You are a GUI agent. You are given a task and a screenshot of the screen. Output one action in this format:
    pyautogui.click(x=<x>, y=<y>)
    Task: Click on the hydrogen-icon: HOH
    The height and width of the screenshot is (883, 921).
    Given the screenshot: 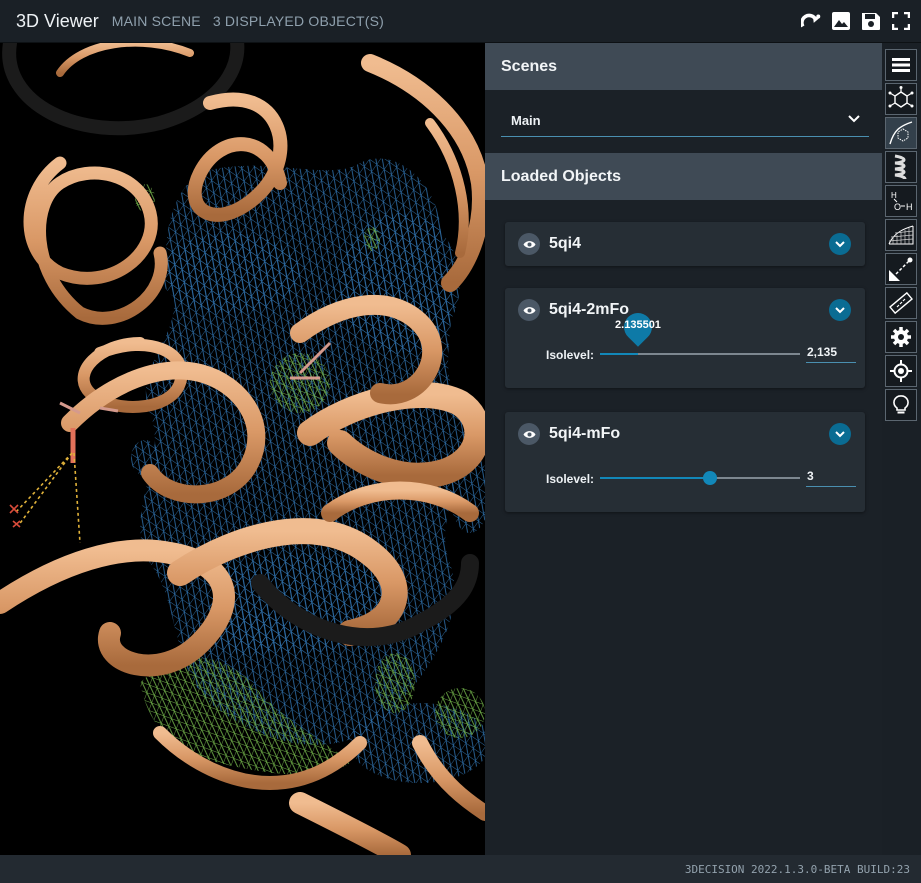 What is the action you would take?
    pyautogui.click(x=901, y=201)
    